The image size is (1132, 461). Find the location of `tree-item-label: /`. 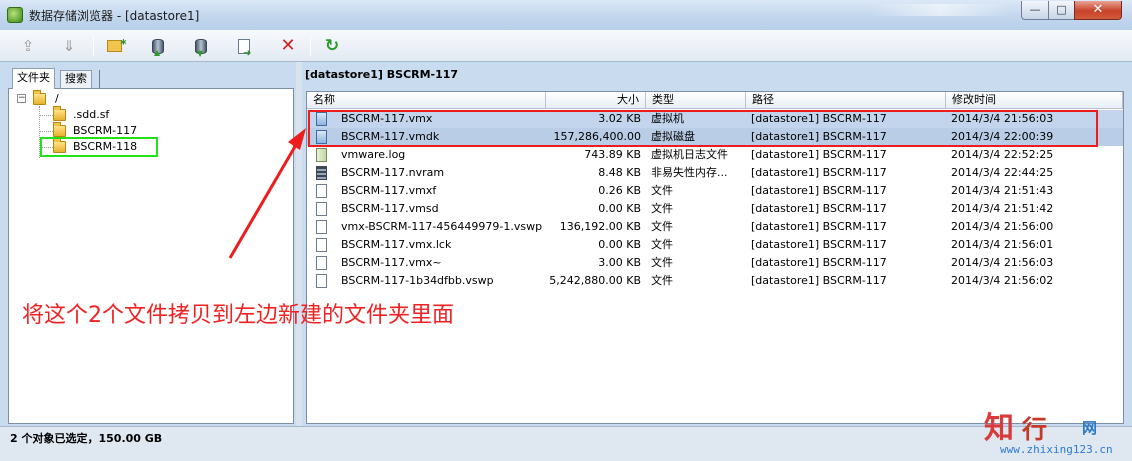

tree-item-label: / is located at coordinates (57, 98).